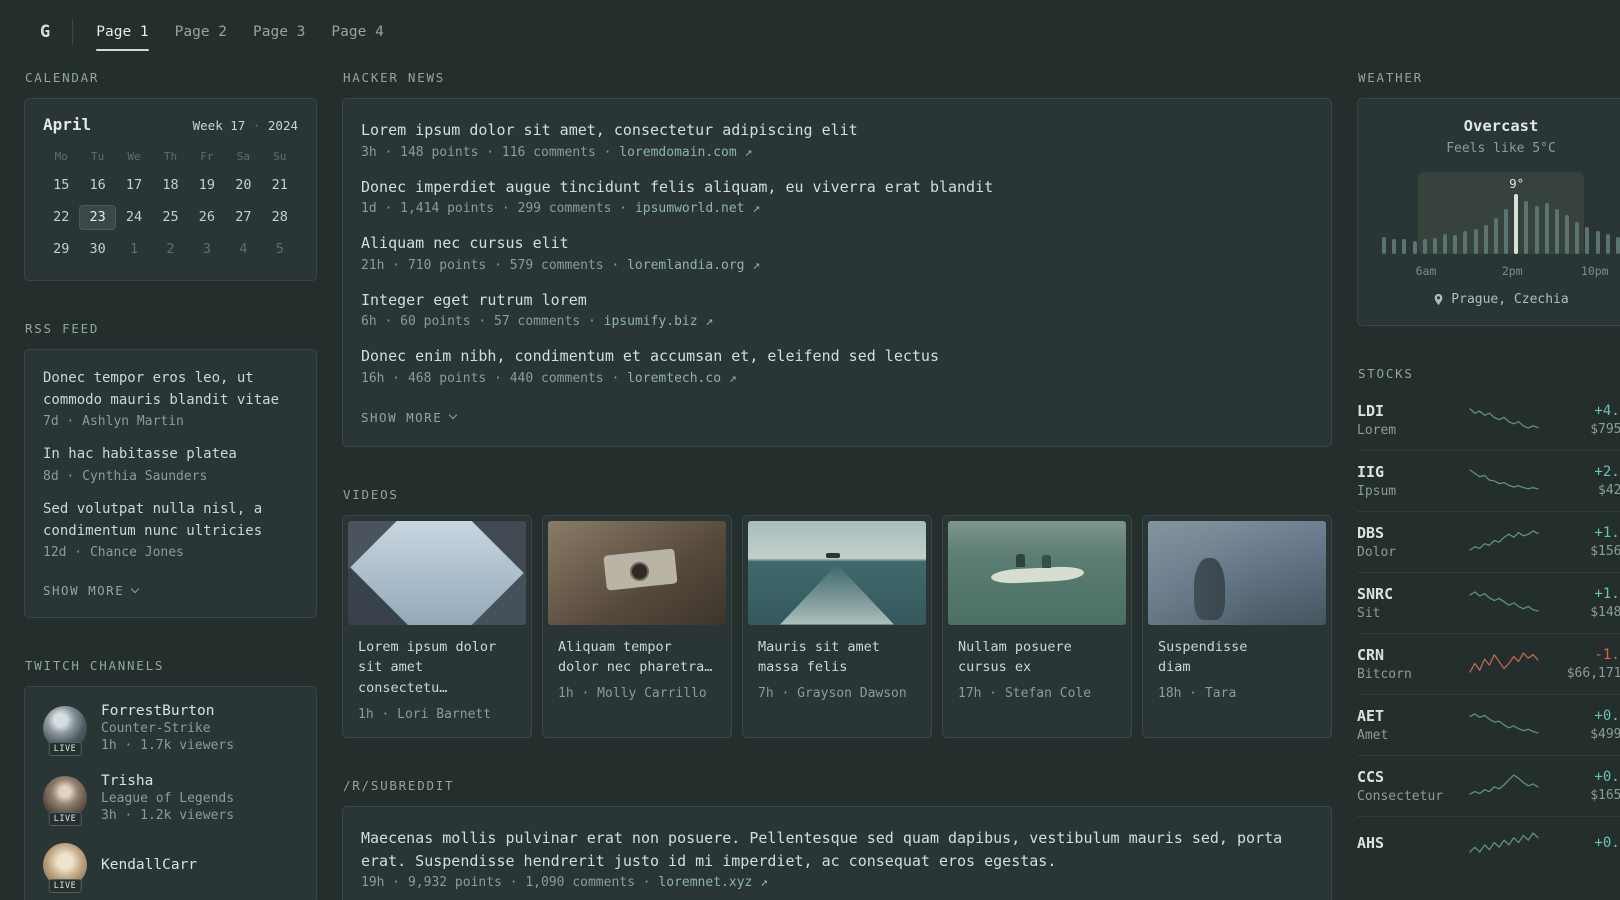 This screenshot has height=900, width=1620. Describe the element at coordinates (57, 32) in the screenshot. I see `app-logo: G` at that location.